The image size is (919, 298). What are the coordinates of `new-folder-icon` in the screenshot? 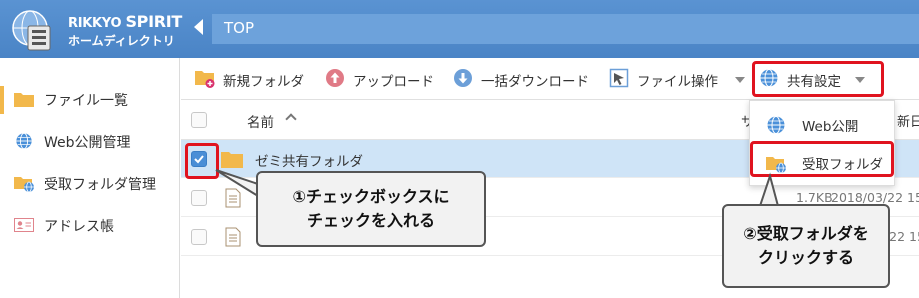 It's located at (205, 79).